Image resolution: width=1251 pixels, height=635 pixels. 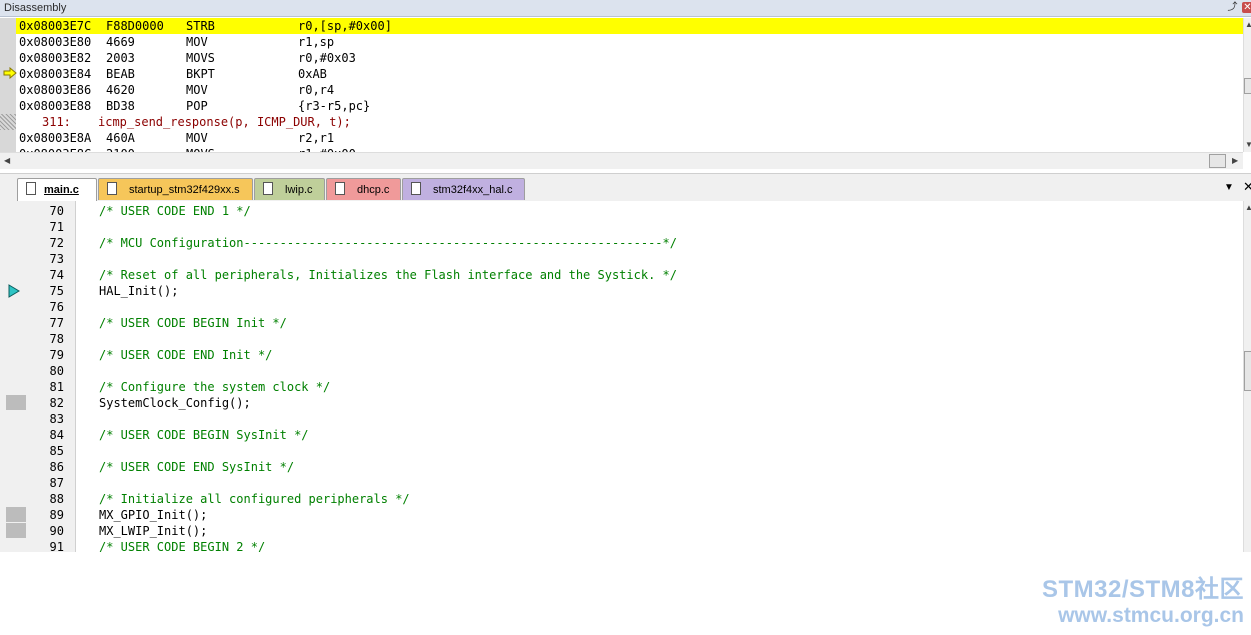 I want to click on code-line: 87, so click(x=621, y=483).